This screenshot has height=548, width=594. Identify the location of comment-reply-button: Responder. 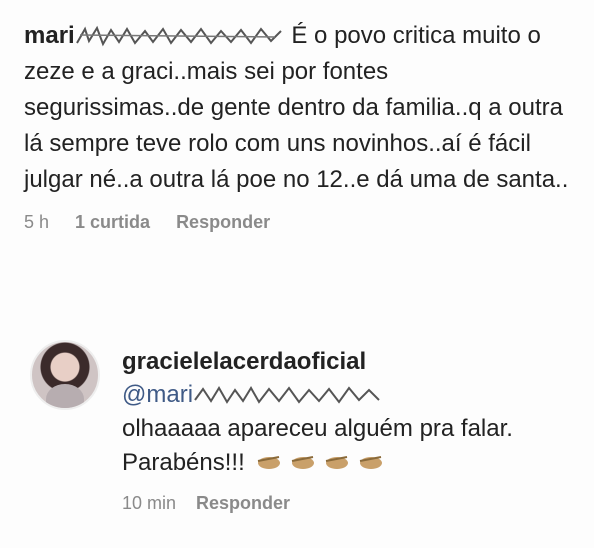
(223, 222).